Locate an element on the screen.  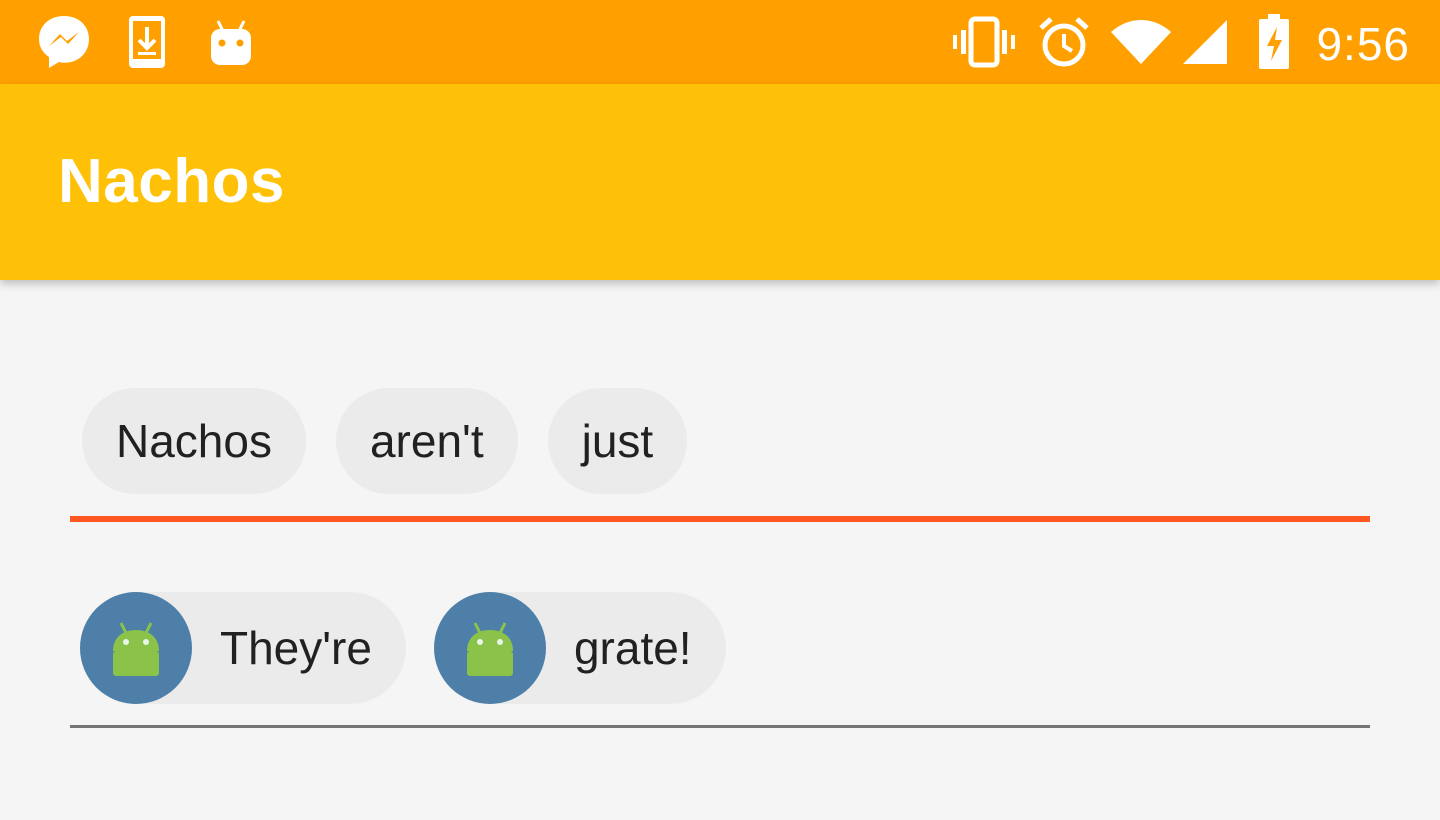
chip-input-field: They're grate! is located at coordinates (720, 660).